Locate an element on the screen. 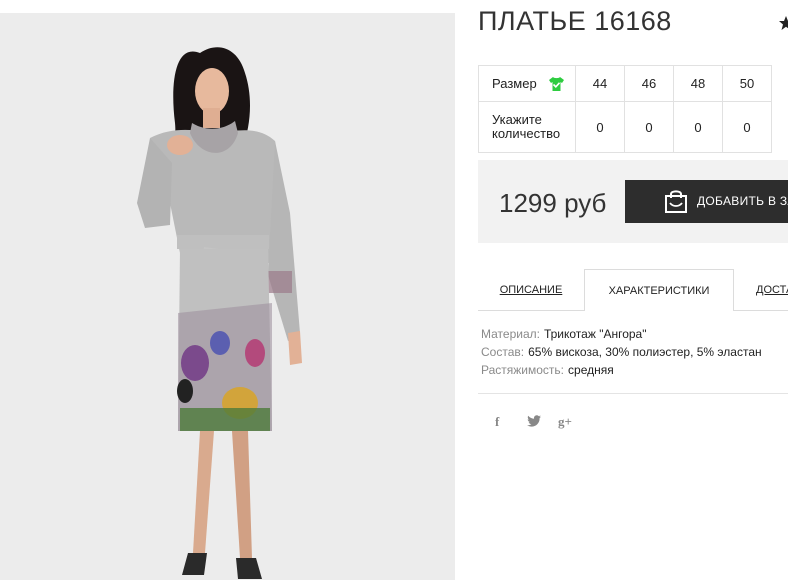 This screenshot has height=580, width=788. size-46: 46 is located at coordinates (649, 83).